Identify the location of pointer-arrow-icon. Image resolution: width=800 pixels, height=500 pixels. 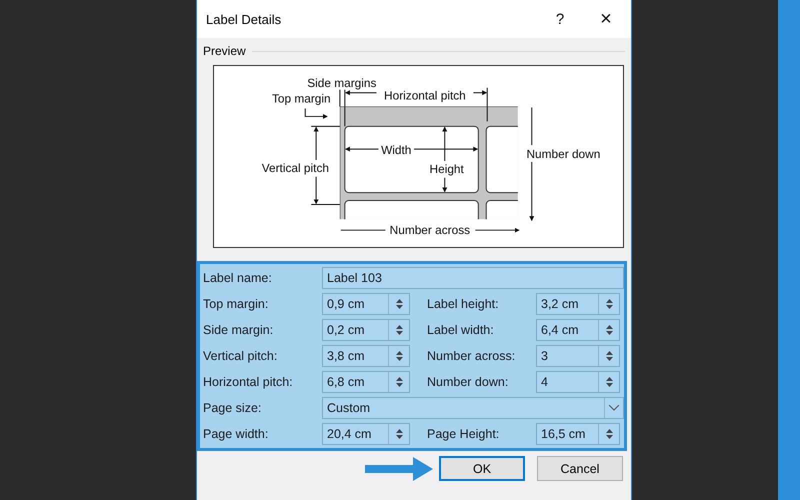
(399, 468).